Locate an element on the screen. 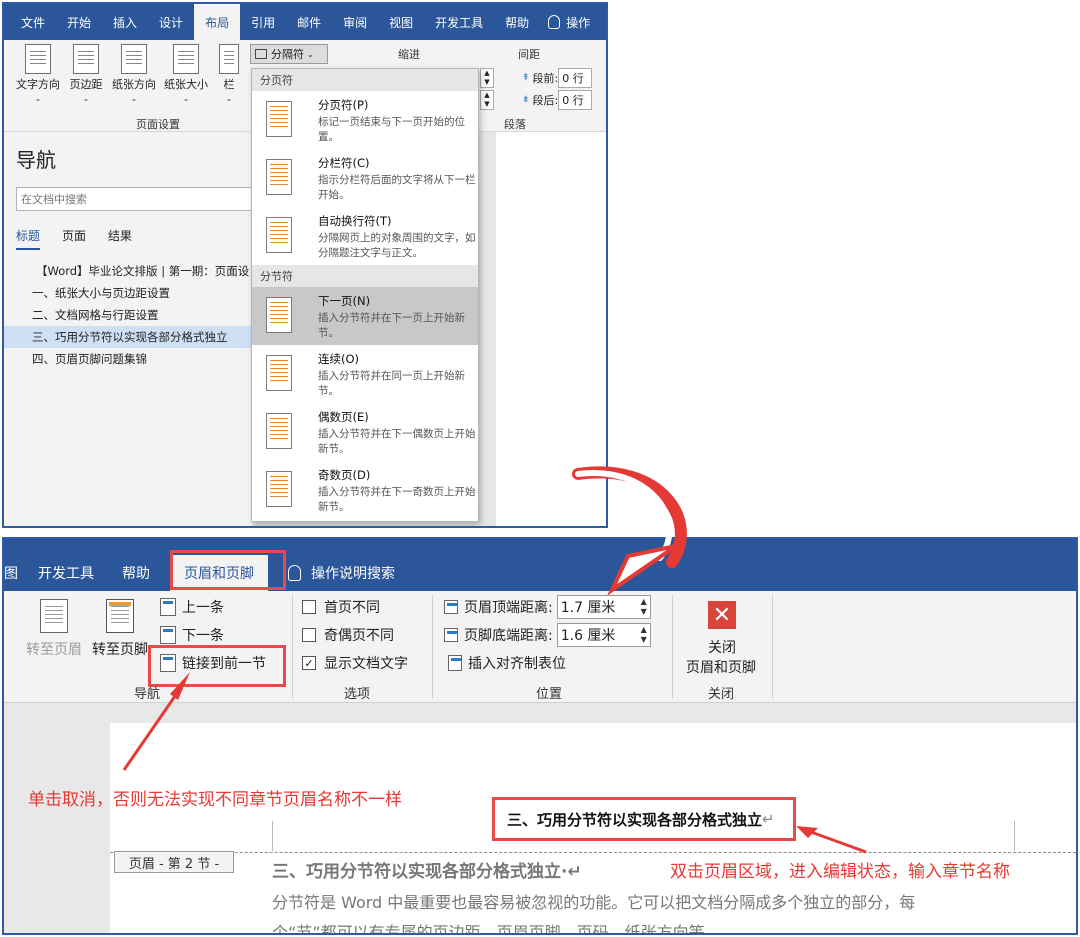  nav-tab-results: 结果 is located at coordinates (120, 238).